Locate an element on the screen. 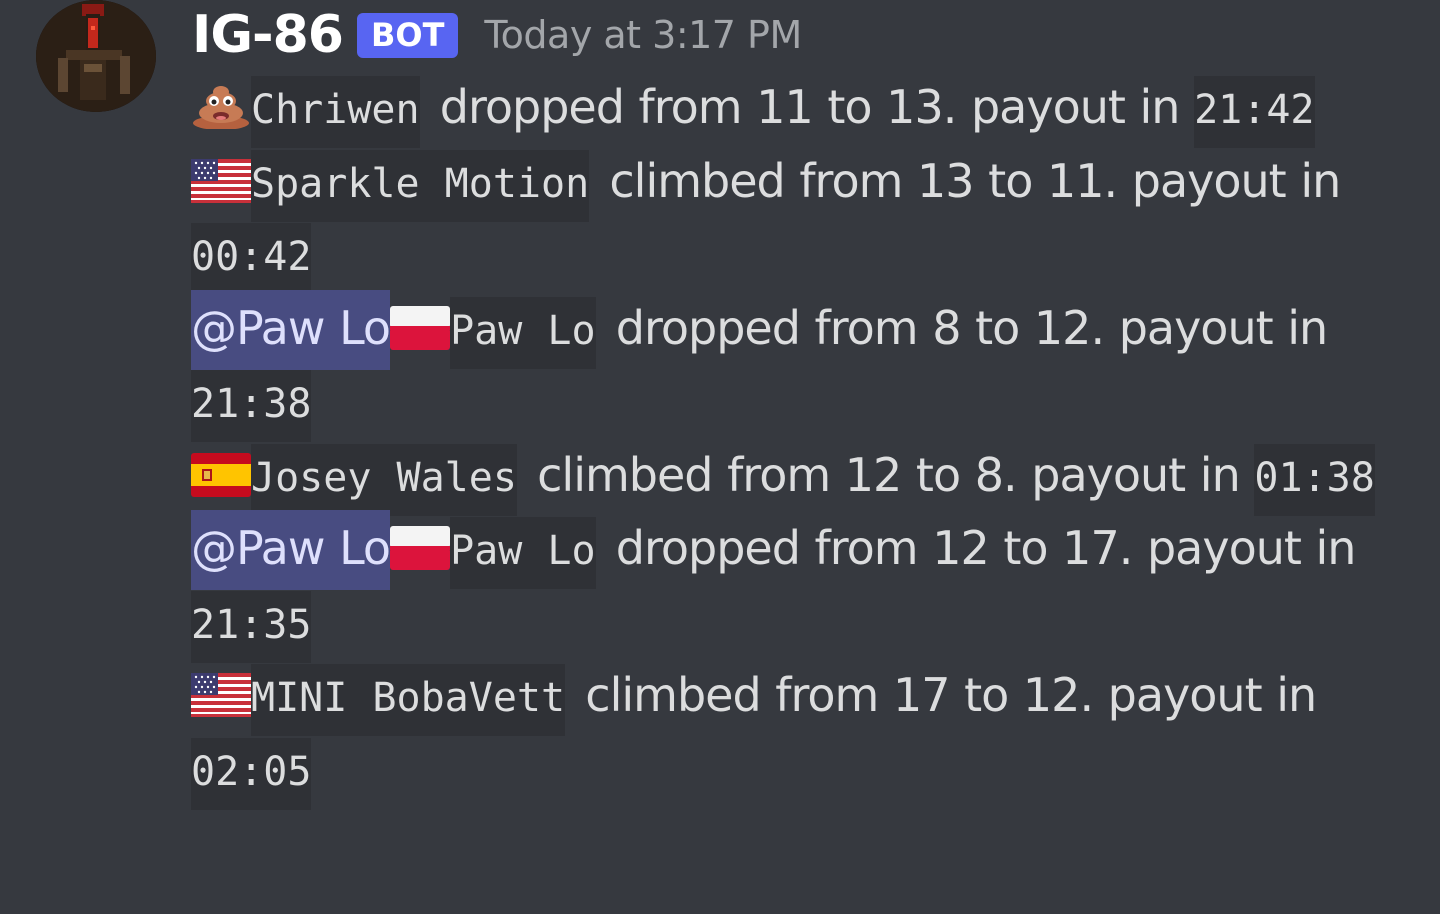 This screenshot has height=914, width=1440. payout-time: 21:42 is located at coordinates (1254, 112).